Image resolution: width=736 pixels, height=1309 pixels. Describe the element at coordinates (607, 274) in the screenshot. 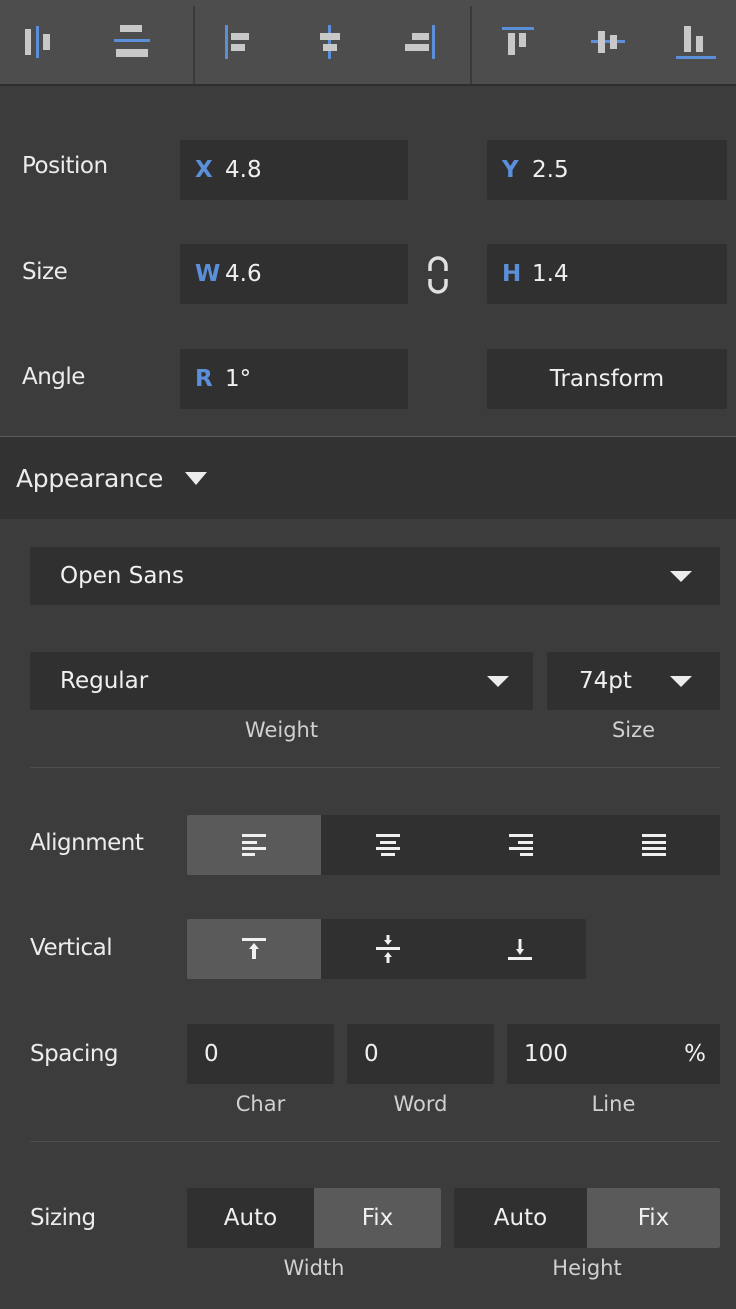

I see `size-h-field: H 1.4` at that location.